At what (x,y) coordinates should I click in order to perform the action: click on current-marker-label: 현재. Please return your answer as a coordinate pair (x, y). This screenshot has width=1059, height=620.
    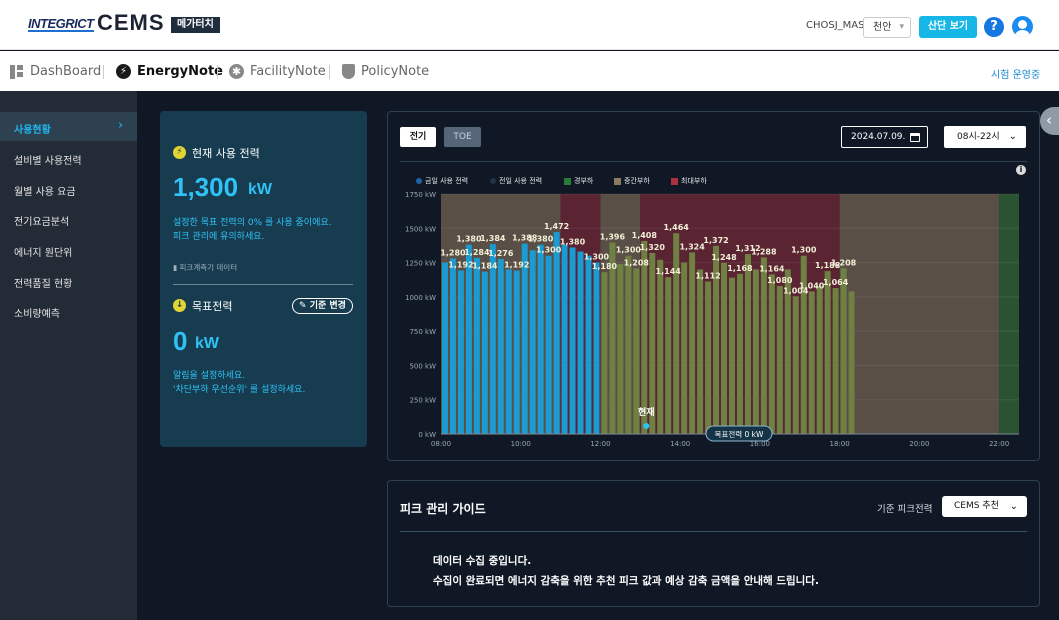
    Looking at the image, I should click on (646, 412).